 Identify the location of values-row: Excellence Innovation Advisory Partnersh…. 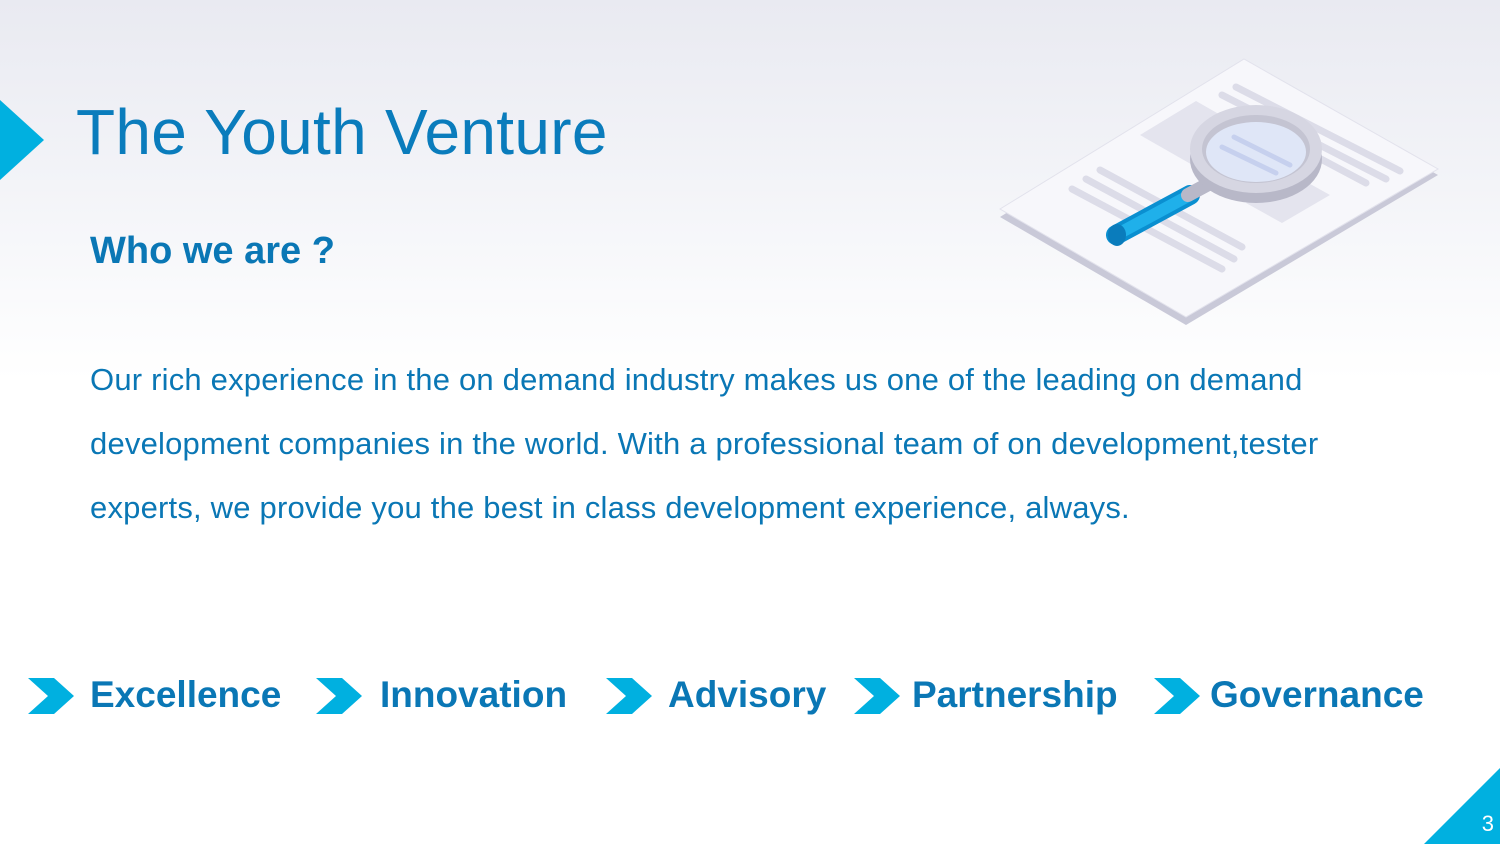
(750, 696).